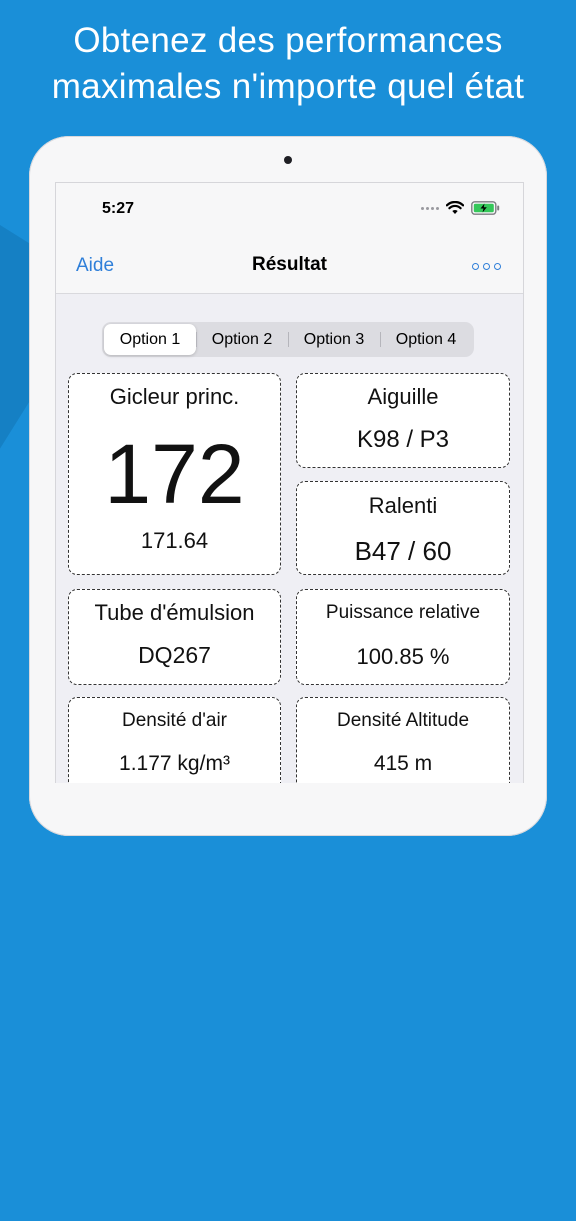  Describe the element at coordinates (486, 266) in the screenshot. I see `ellipsis-icon` at that location.